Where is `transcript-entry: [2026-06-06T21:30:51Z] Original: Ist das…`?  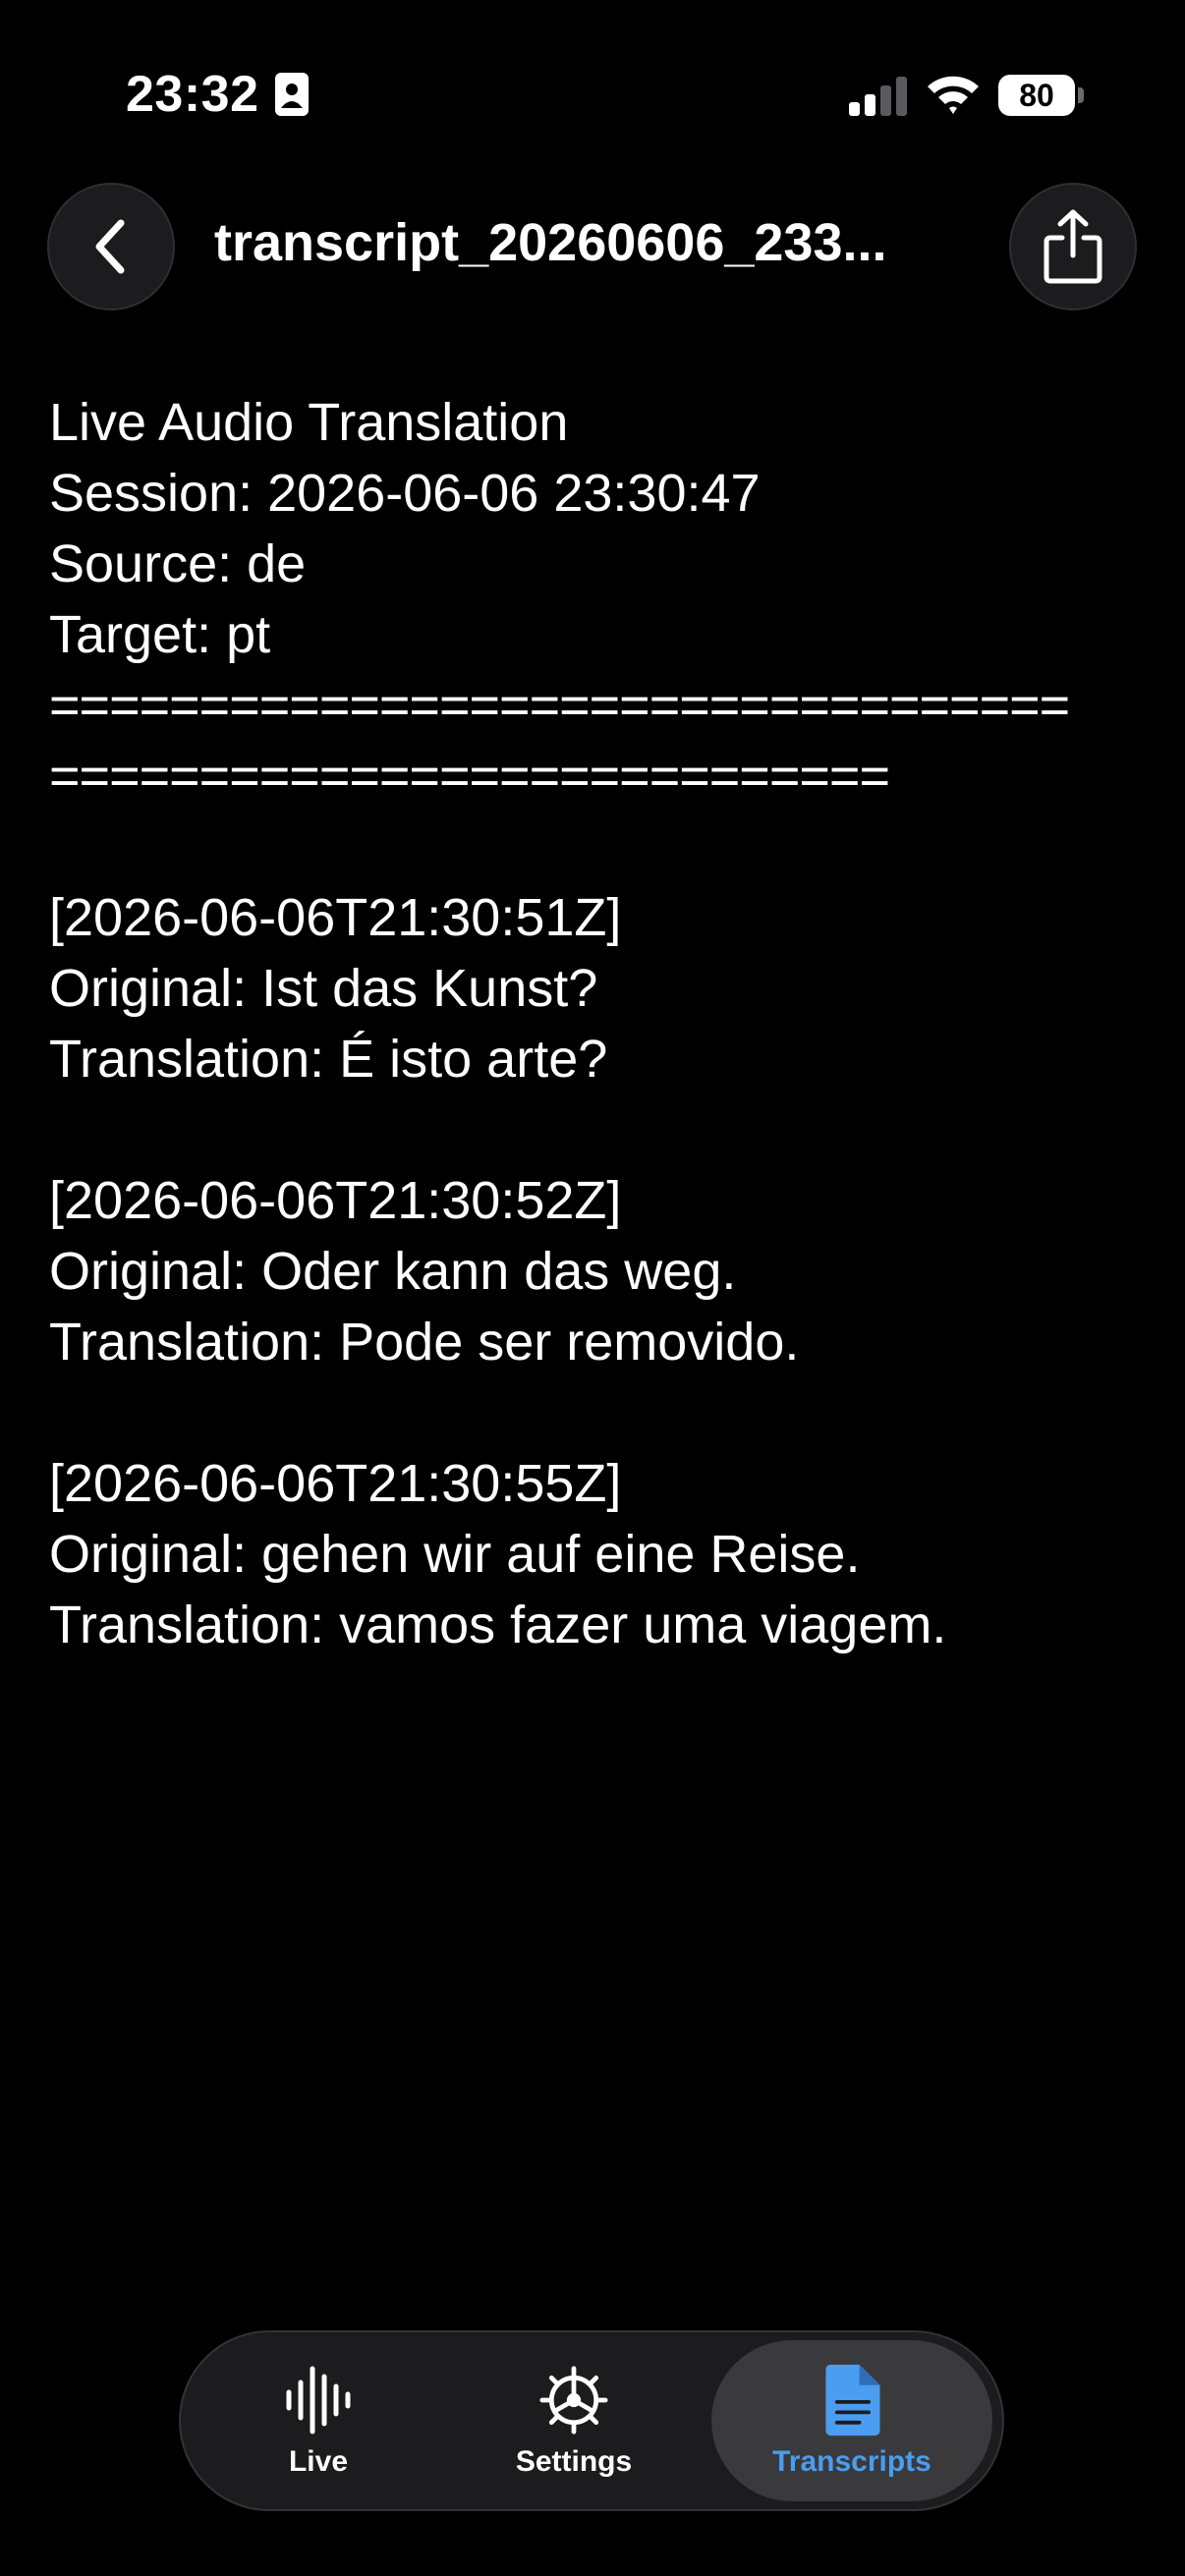 transcript-entry: [2026-06-06T21:30:51Z] Original: Ist das… is located at coordinates (594, 988).